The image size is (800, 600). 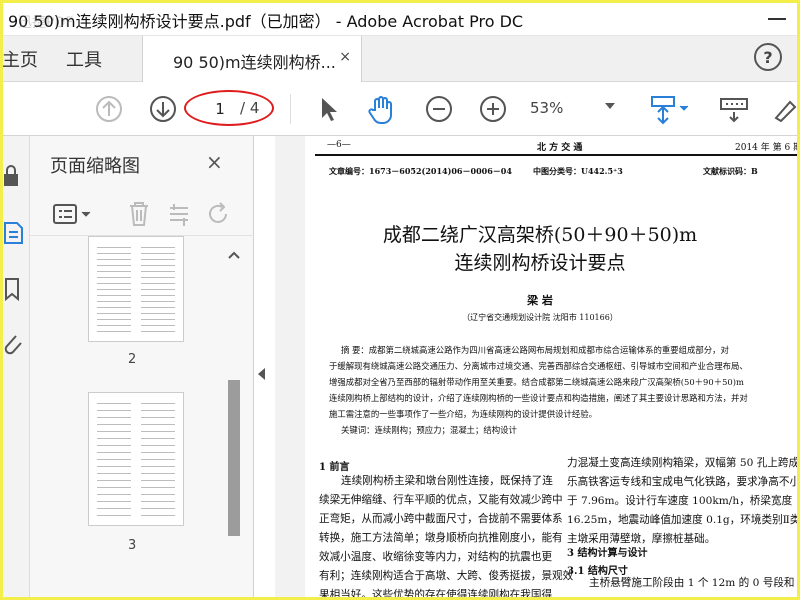 I want to click on collapse-panel-icon, so click(x=261, y=374).